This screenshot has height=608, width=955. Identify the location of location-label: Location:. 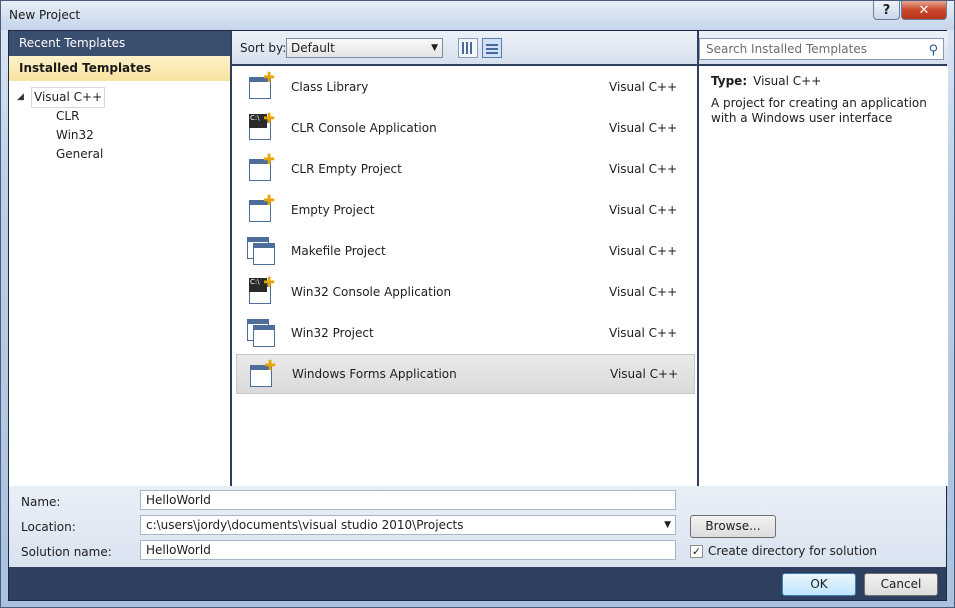
(48, 527).